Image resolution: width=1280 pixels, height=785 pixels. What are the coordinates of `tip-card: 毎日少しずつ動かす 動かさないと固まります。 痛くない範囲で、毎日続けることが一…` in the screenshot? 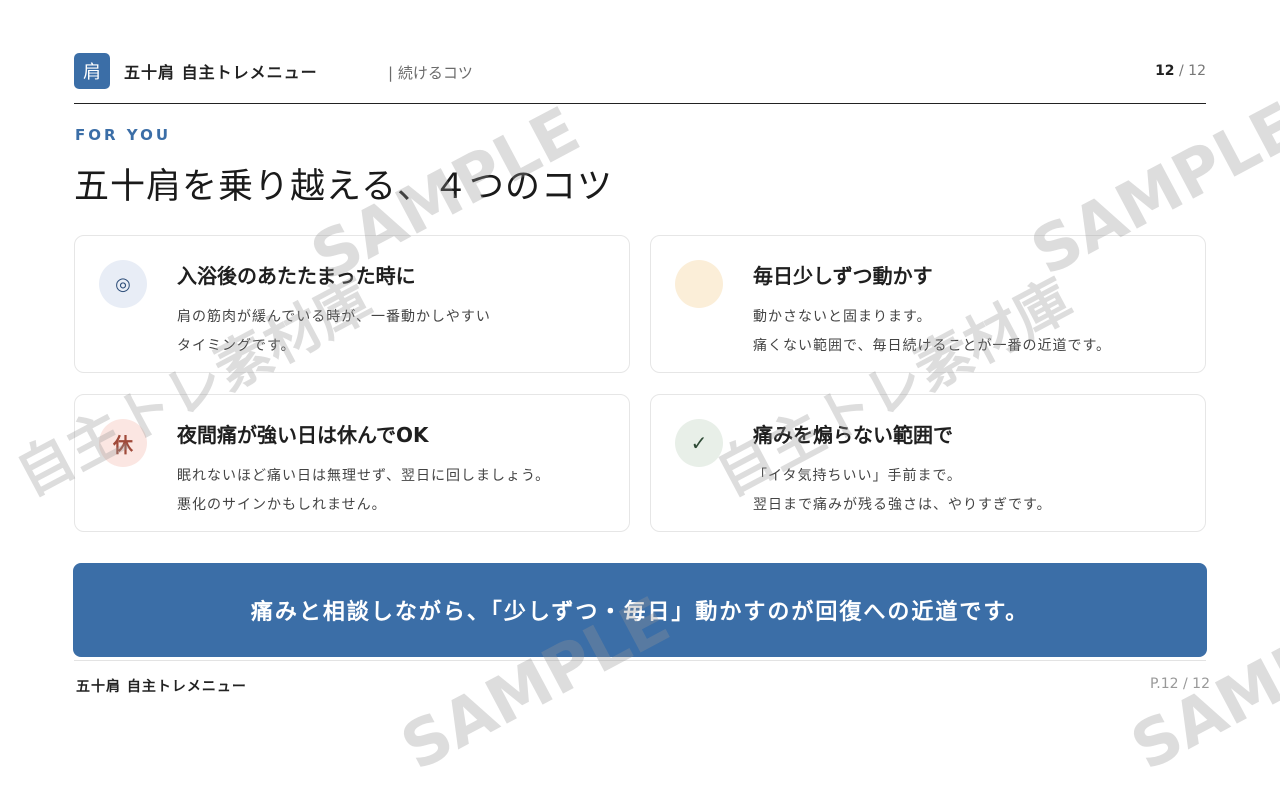 It's located at (928, 304).